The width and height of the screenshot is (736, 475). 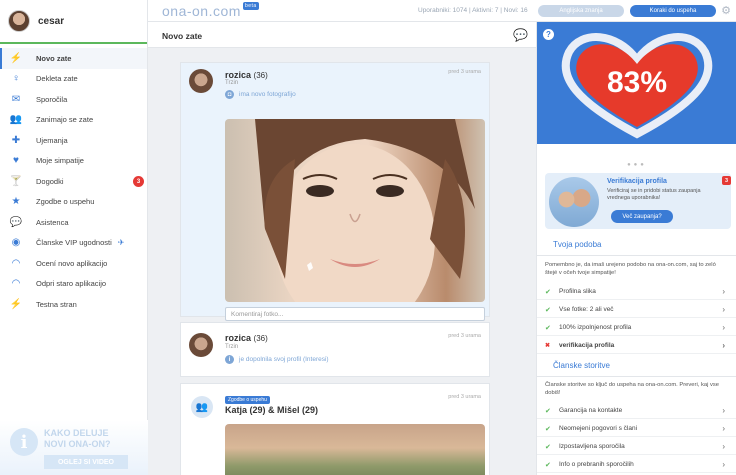 I want to click on sidebar-item-ocena-nove: ◠ Ocení novo aplikacijo, so click(x=73, y=263).